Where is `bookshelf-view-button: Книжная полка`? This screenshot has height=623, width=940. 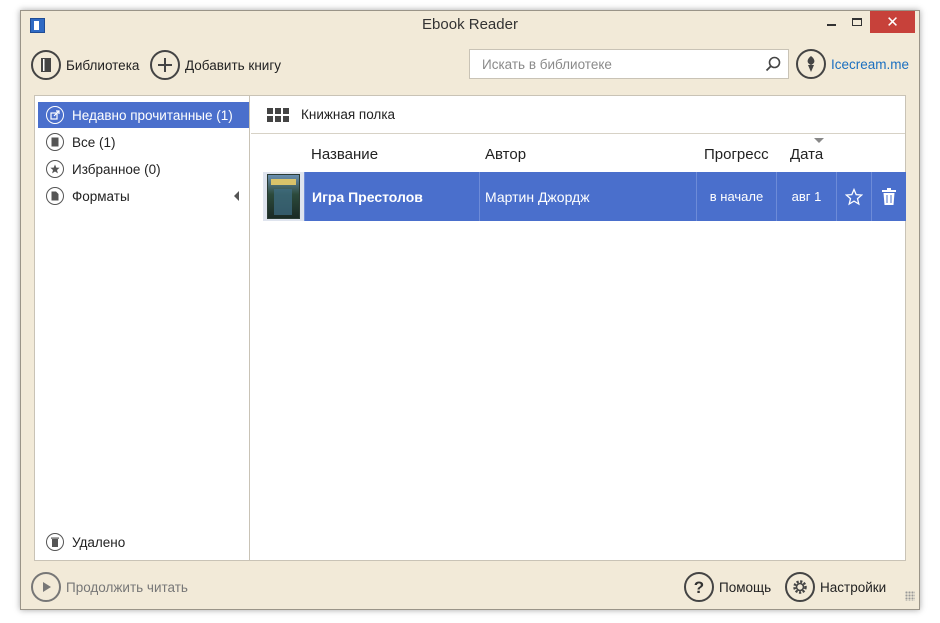 bookshelf-view-button: Книжная полка is located at coordinates (578, 115).